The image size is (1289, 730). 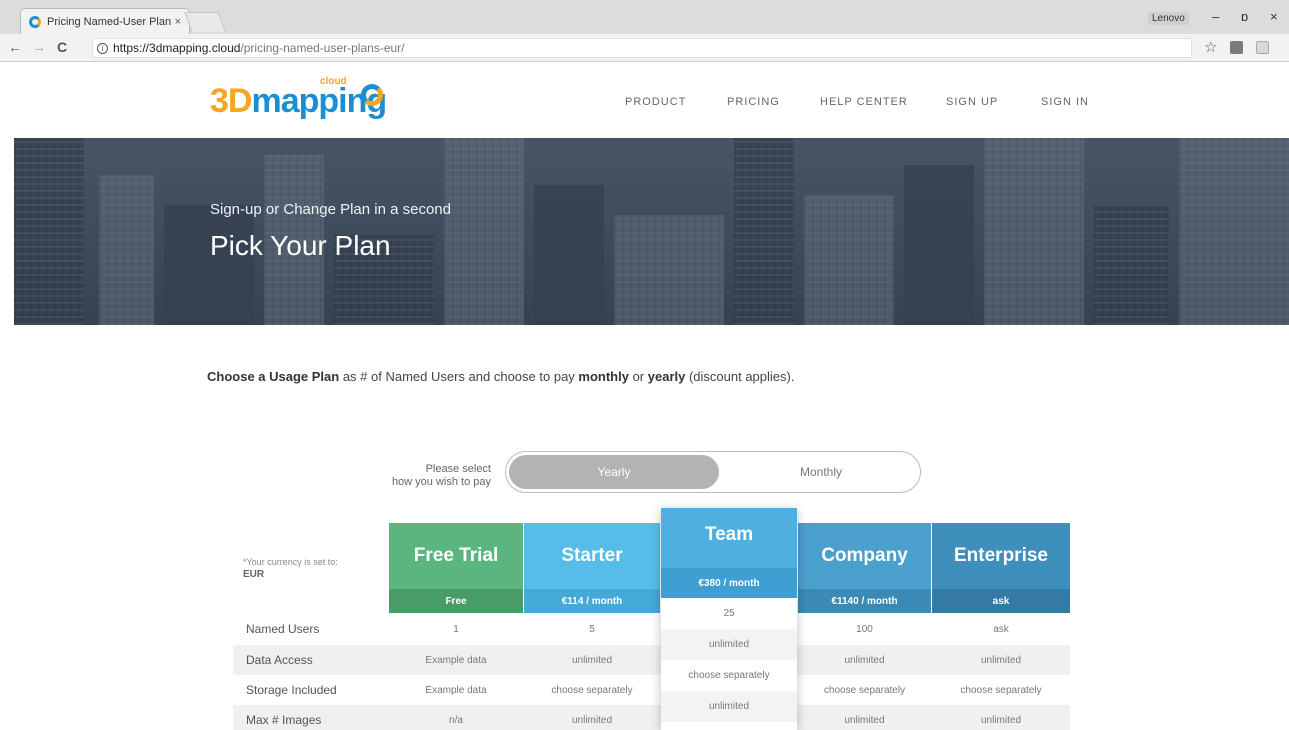 What do you see at coordinates (1001, 601) in the screenshot?
I see `plan-price: ask` at bounding box center [1001, 601].